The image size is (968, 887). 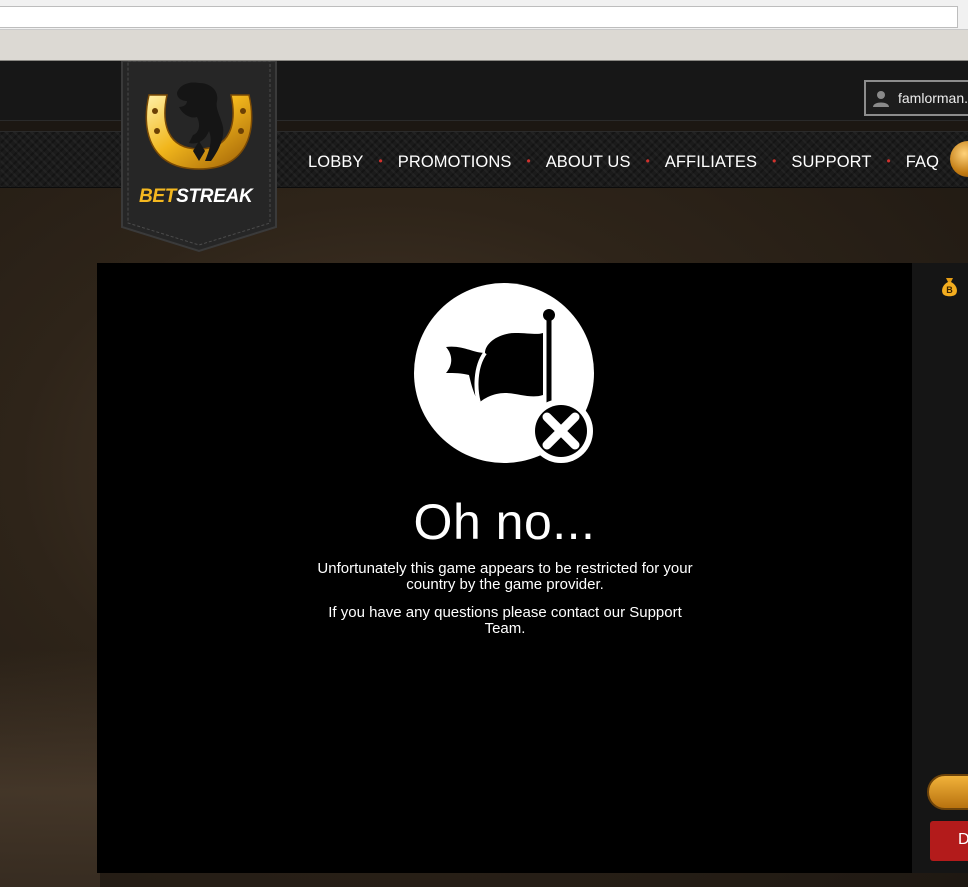 I want to click on nav-lobby: LOBBY, so click(x=336, y=162).